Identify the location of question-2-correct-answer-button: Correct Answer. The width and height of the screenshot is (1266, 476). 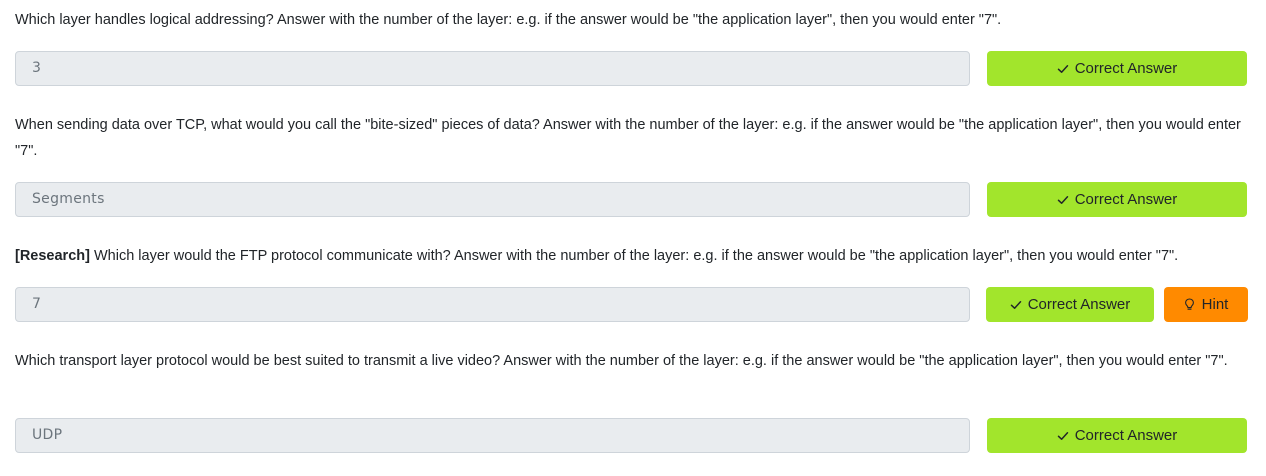
(1117, 199).